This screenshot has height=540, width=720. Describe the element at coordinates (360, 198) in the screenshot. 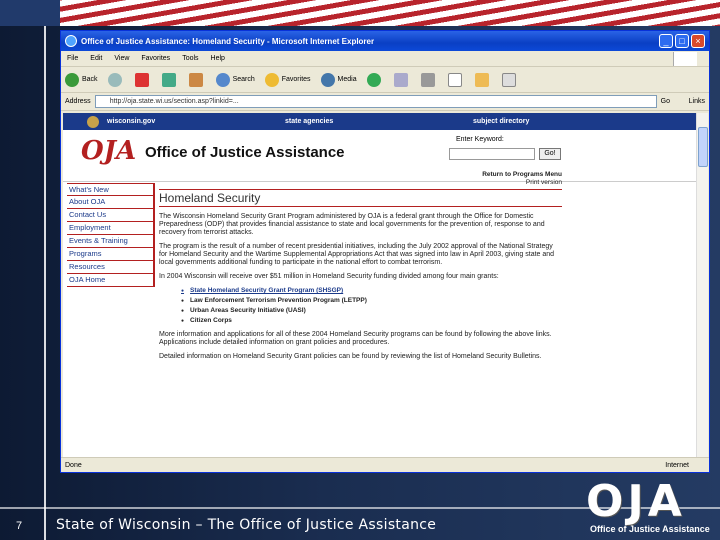

I see `page-title: Homeland Security` at that location.